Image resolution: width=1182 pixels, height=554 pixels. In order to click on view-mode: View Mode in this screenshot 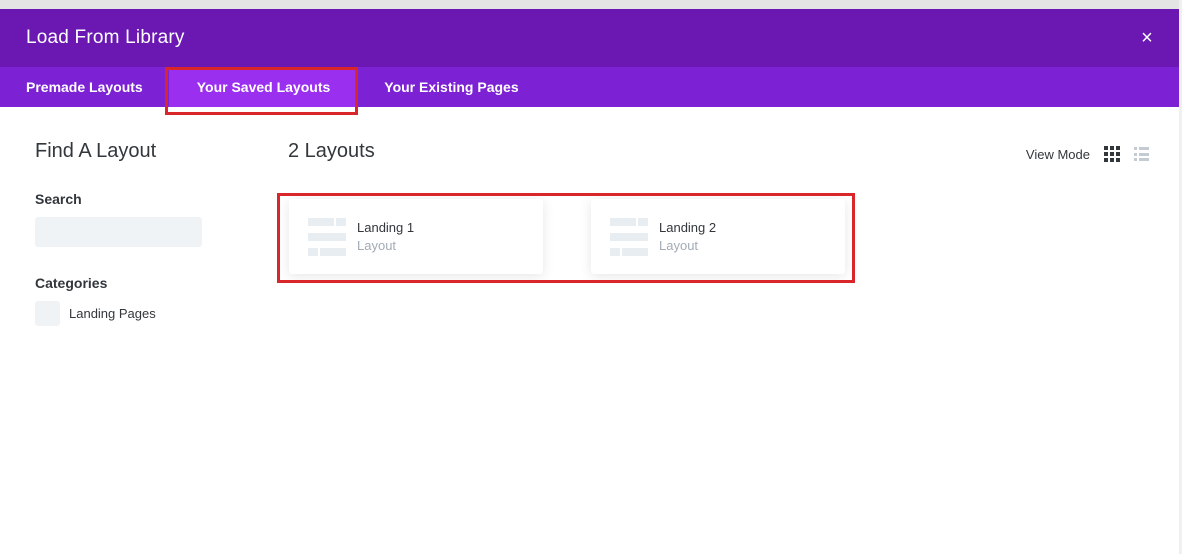, I will do `click(1088, 154)`.